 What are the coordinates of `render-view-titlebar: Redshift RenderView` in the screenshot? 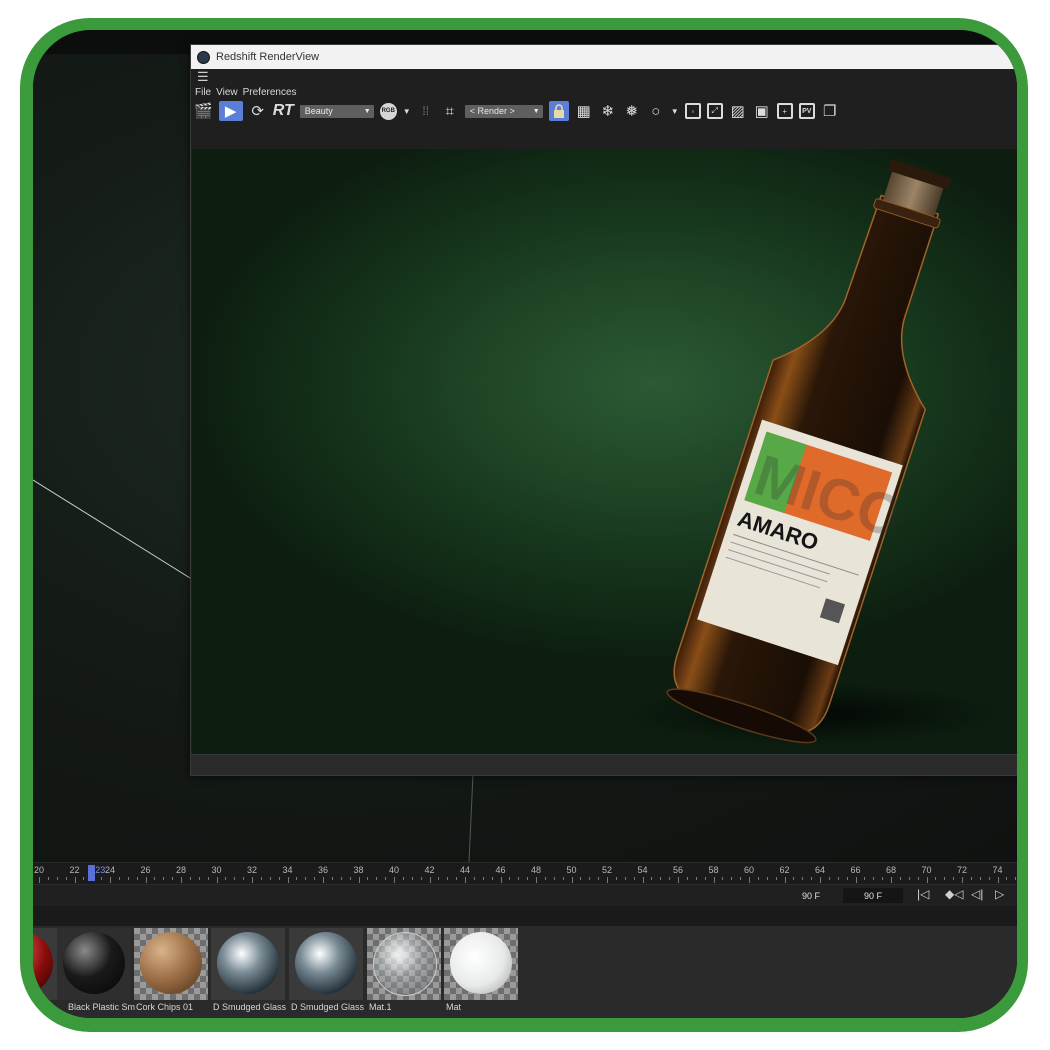 It's located at (604, 57).